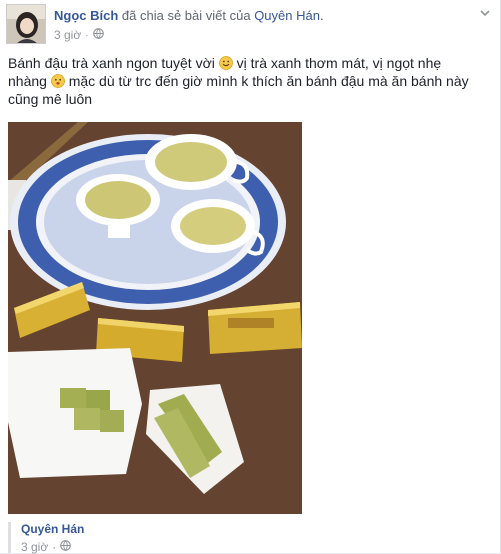 This screenshot has width=501, height=554. What do you see at coordinates (288, 15) in the screenshot?
I see `shared-author-link: Quyên Hán.` at bounding box center [288, 15].